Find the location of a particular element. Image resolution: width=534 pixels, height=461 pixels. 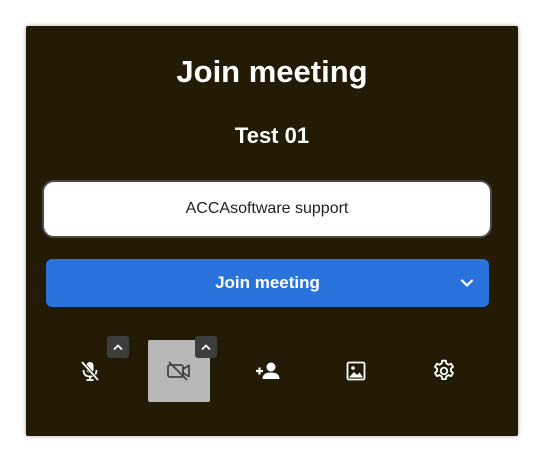

join-meeting-button: Join meeting is located at coordinates (267, 283).